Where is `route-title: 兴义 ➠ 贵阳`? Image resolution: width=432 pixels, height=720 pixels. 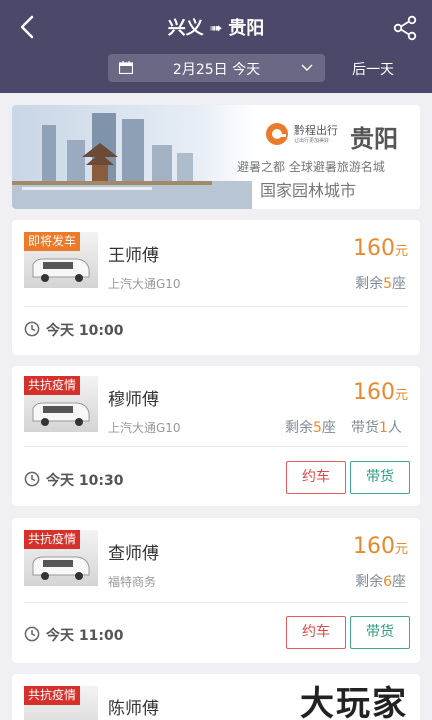
route-title: 兴义 ➠ 贵阳 is located at coordinates (216, 27).